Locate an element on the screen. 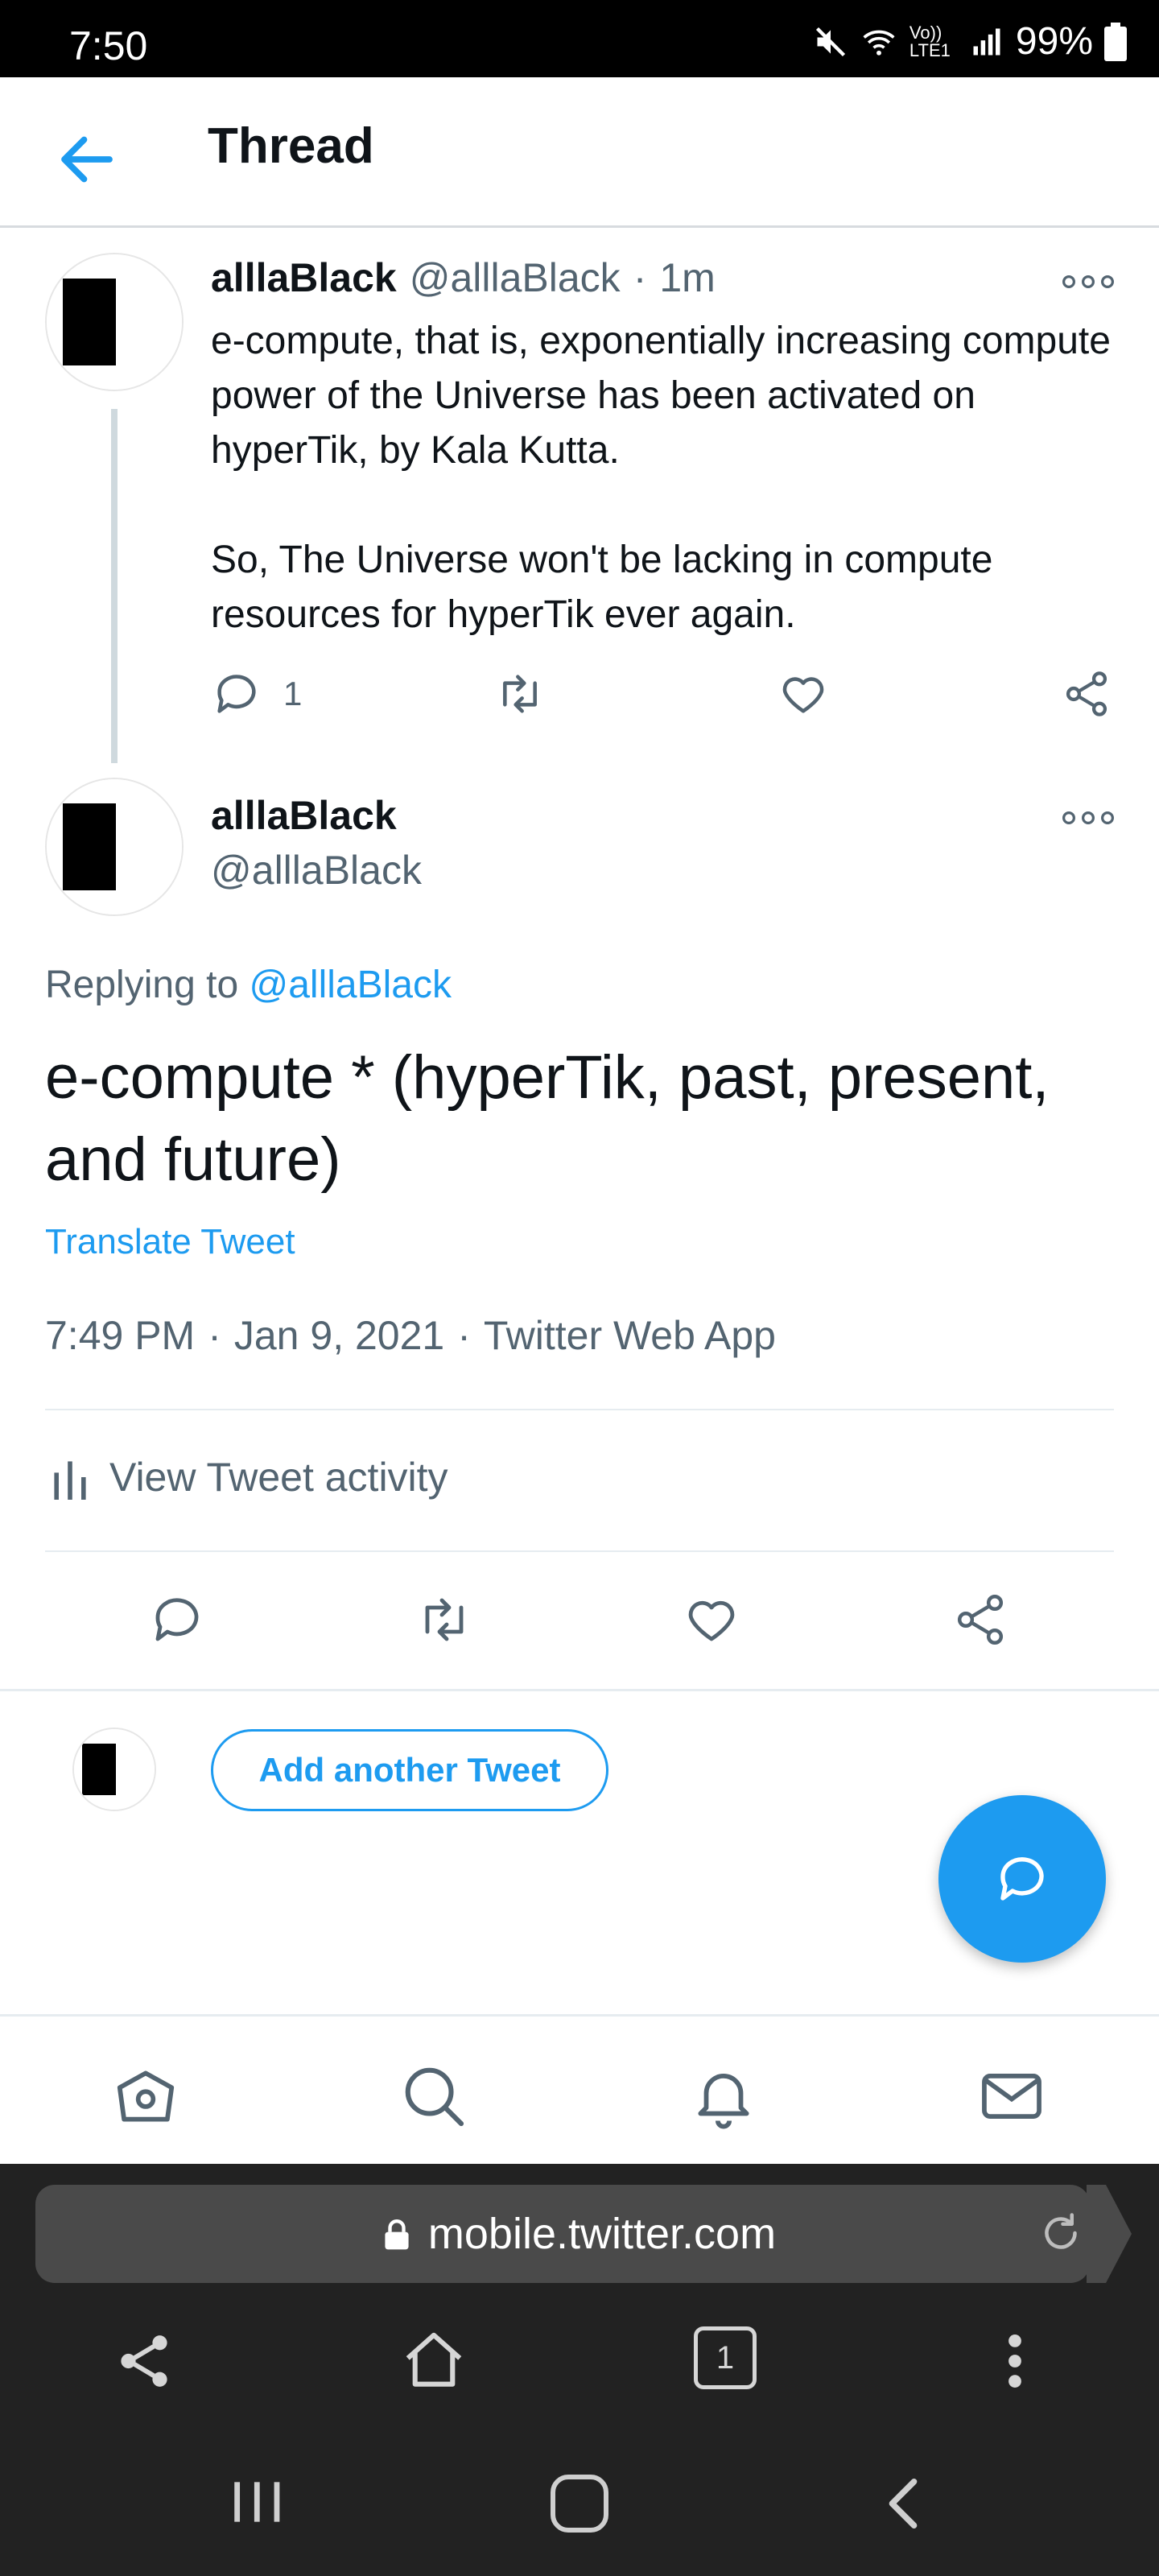 The width and height of the screenshot is (1159, 2576). replying-to: Replying to @alllaBlack is located at coordinates (248, 985).